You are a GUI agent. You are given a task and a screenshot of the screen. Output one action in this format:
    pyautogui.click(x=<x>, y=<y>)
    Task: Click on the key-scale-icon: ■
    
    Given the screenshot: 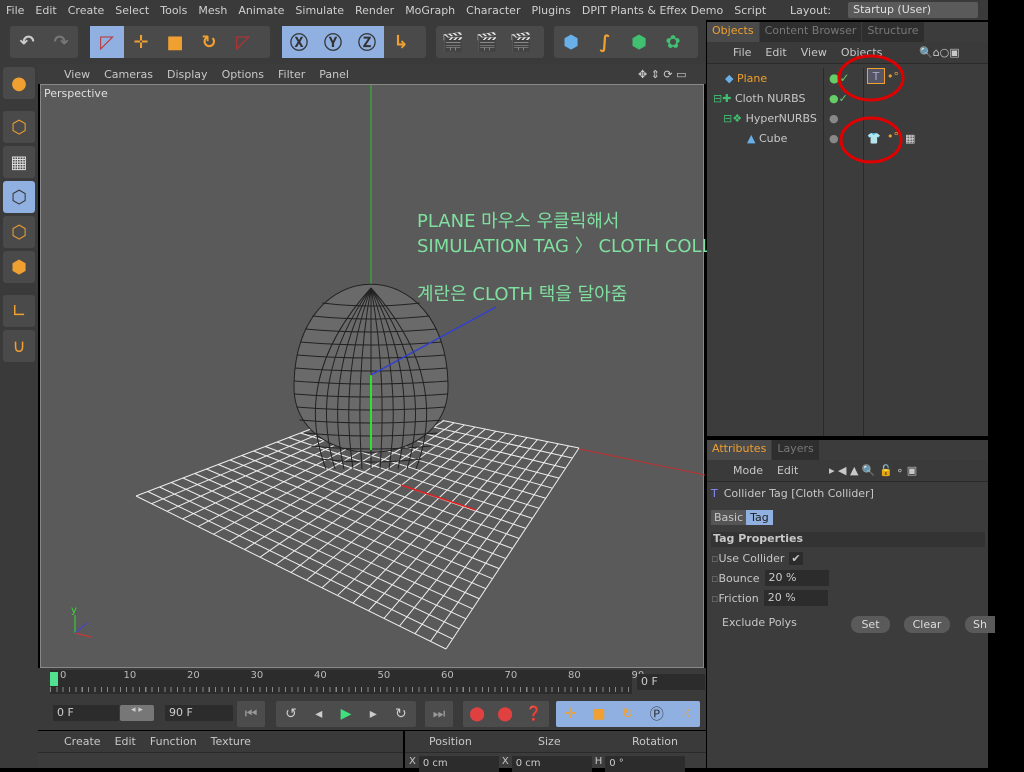 What is the action you would take?
    pyautogui.click(x=598, y=714)
    